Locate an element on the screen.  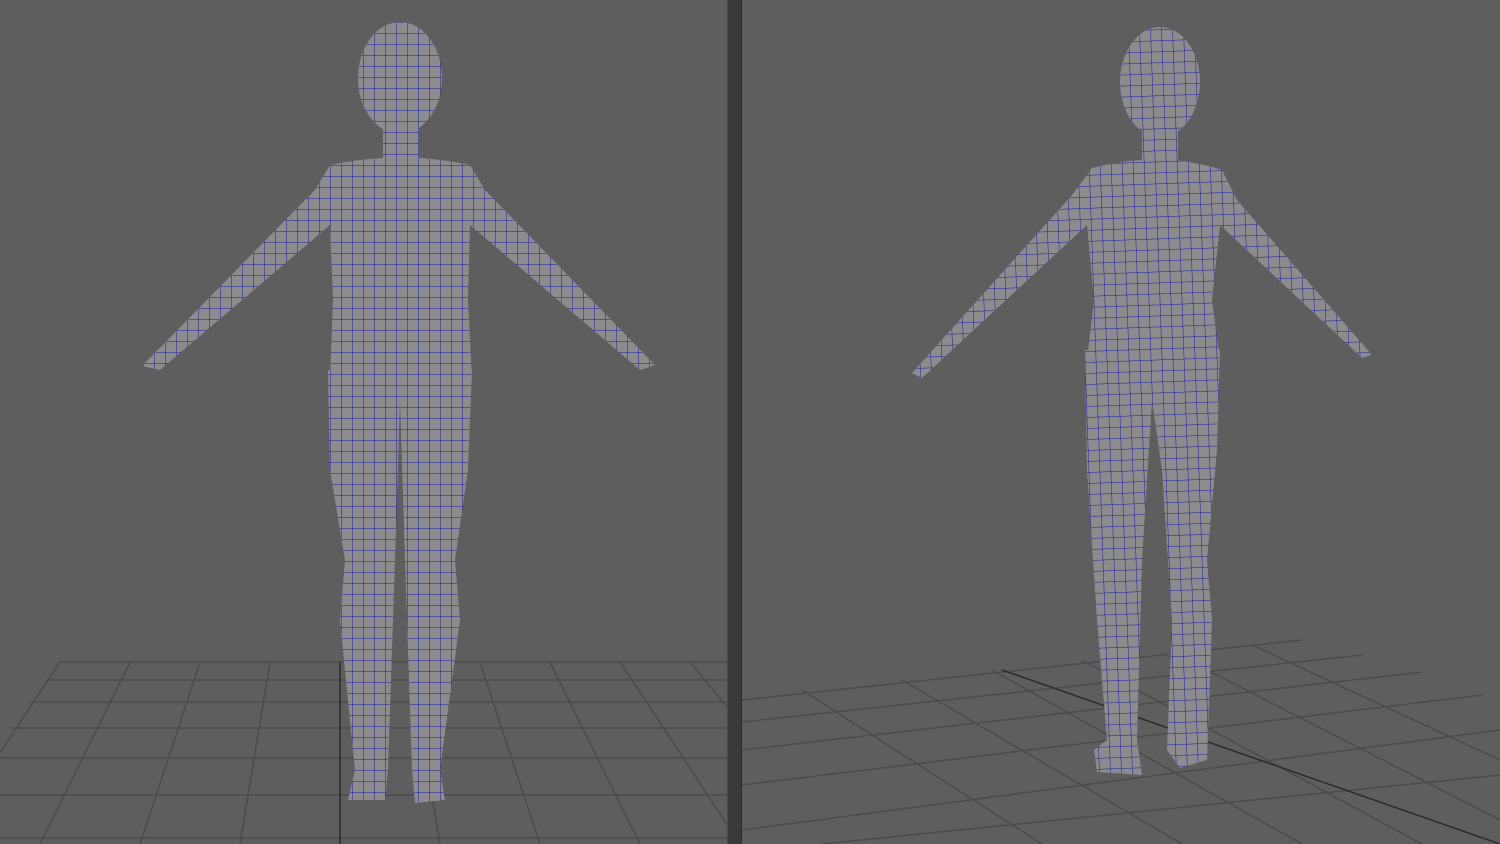
viewport-divider is located at coordinates (734, 422).